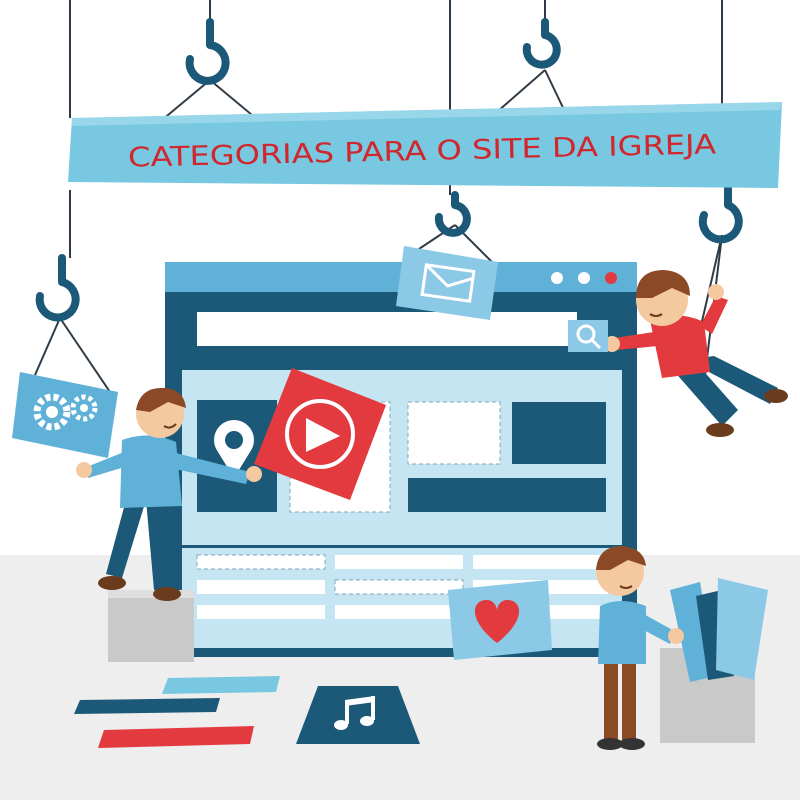  I want to click on gears-card, so click(65, 415).